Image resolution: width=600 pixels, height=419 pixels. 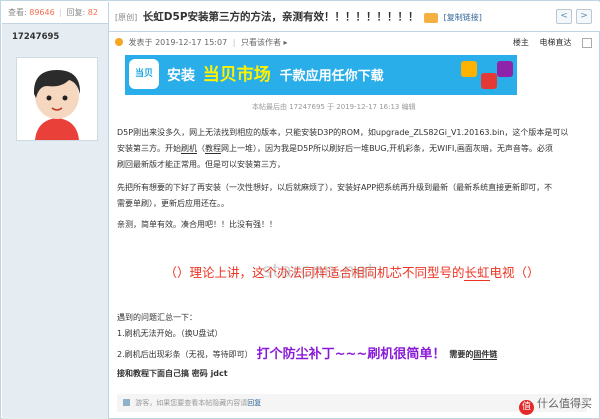 I want to click on issue-item: 2.刷机后出现彩条（无视，等待即可） 打个防尘补丁~~~刷机很简单！ 需要的固件链, so click(x=307, y=355).